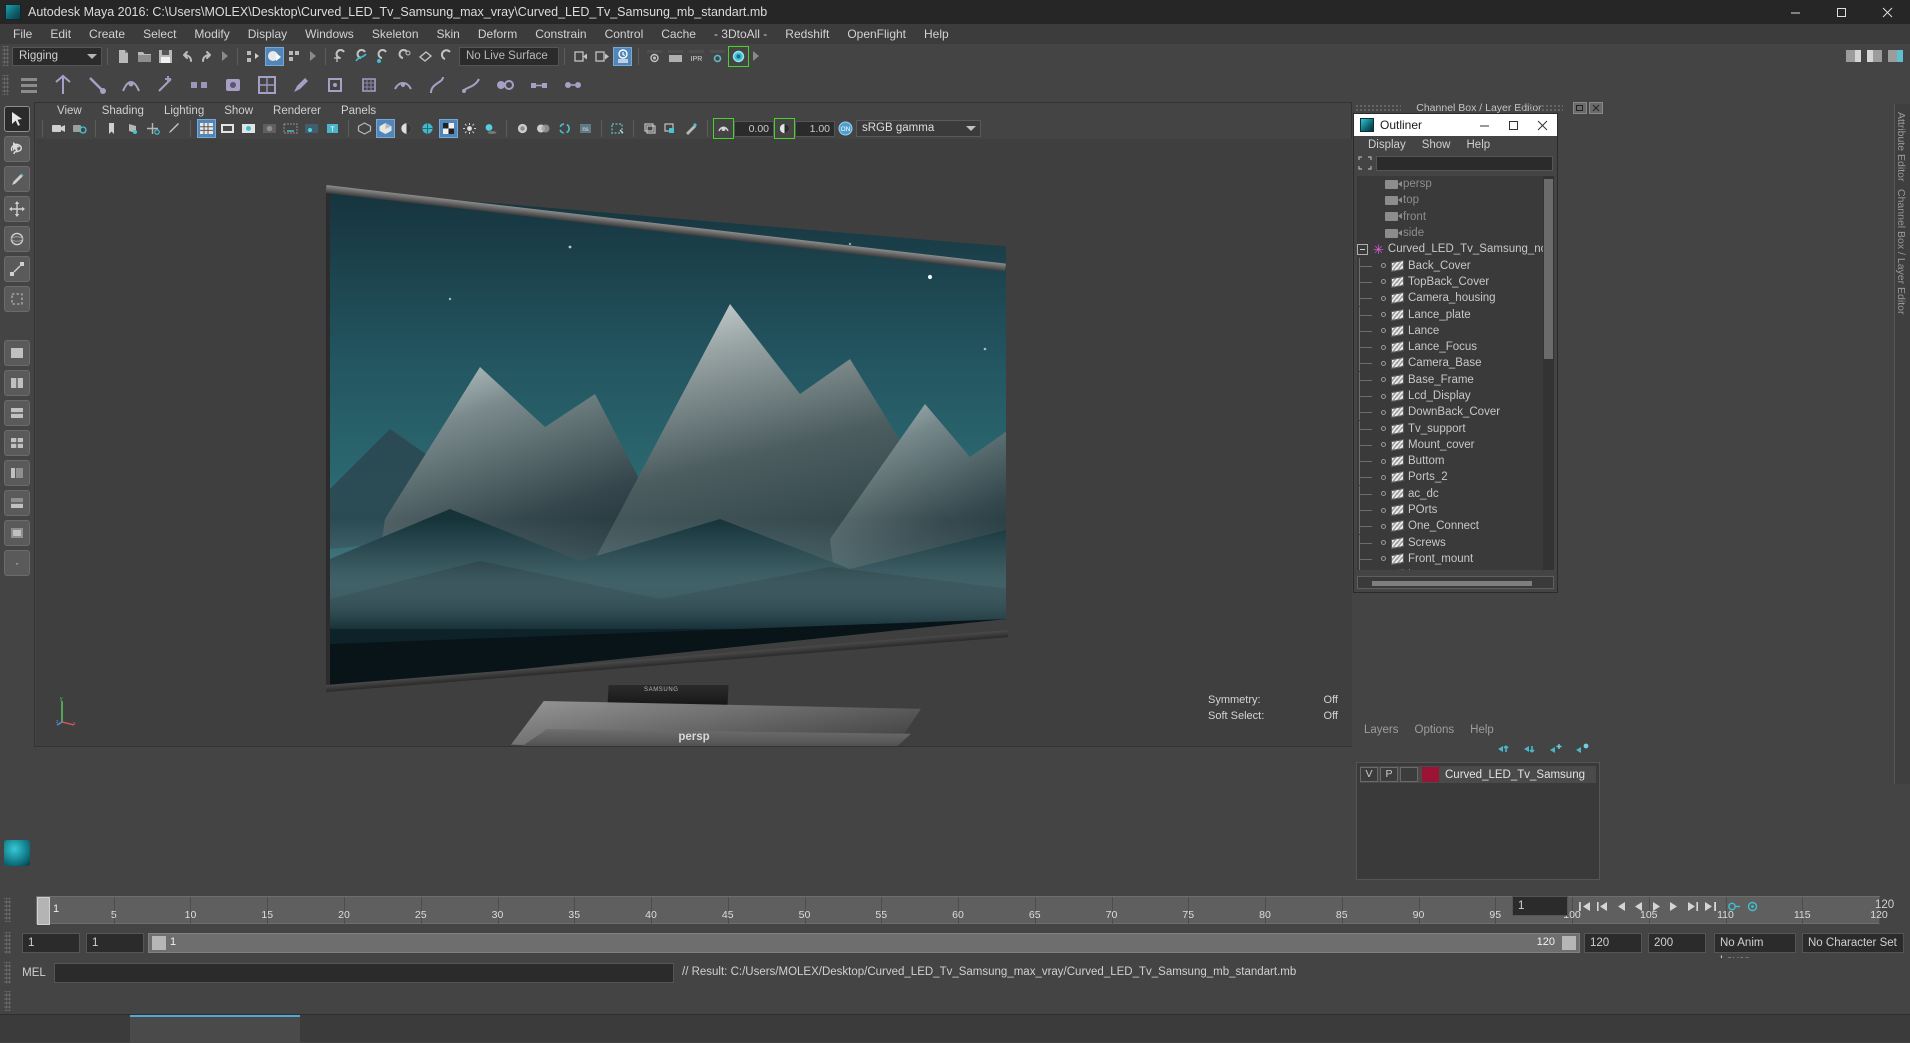  I want to click on outliner-vertical-scrollbar, so click(1548, 373).